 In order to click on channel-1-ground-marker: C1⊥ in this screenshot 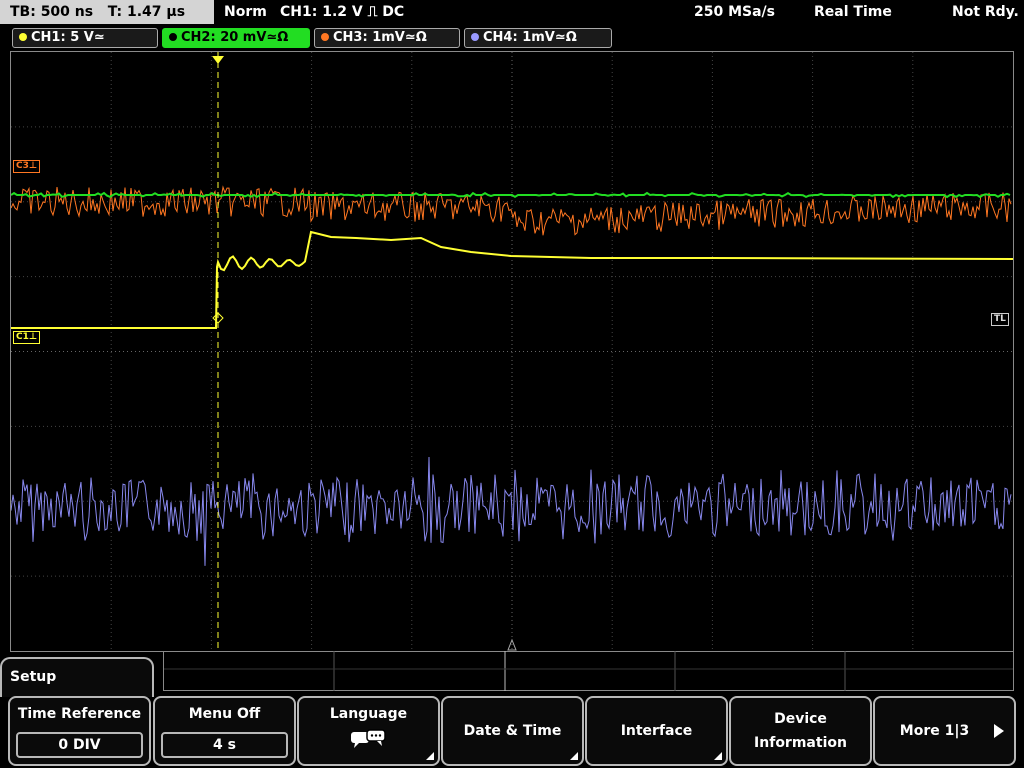, I will do `click(27, 337)`.